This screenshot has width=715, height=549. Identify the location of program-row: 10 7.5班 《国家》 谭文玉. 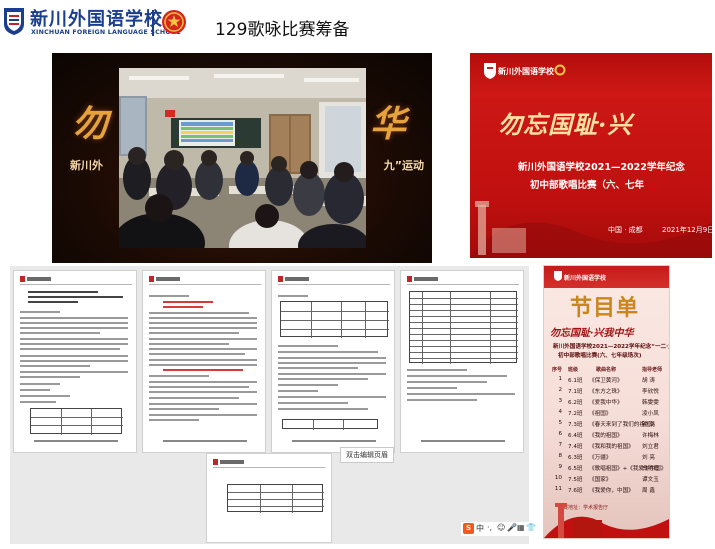
(606, 479).